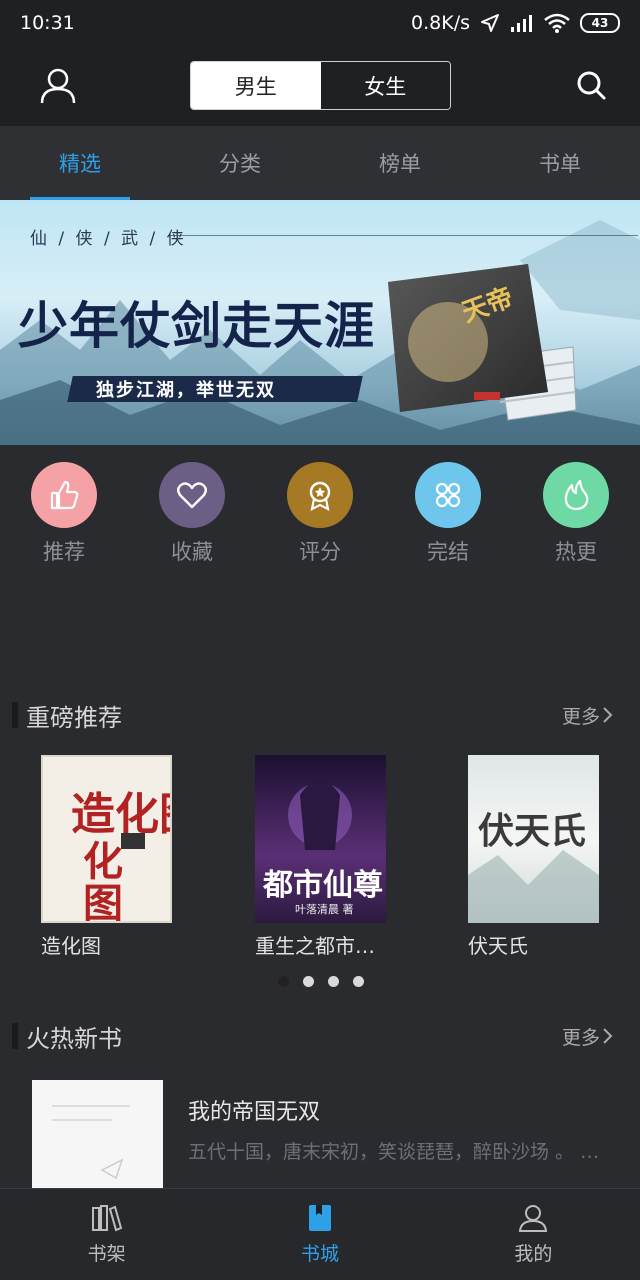 The height and width of the screenshot is (1280, 640). I want to click on segment-female: 女生, so click(385, 85).